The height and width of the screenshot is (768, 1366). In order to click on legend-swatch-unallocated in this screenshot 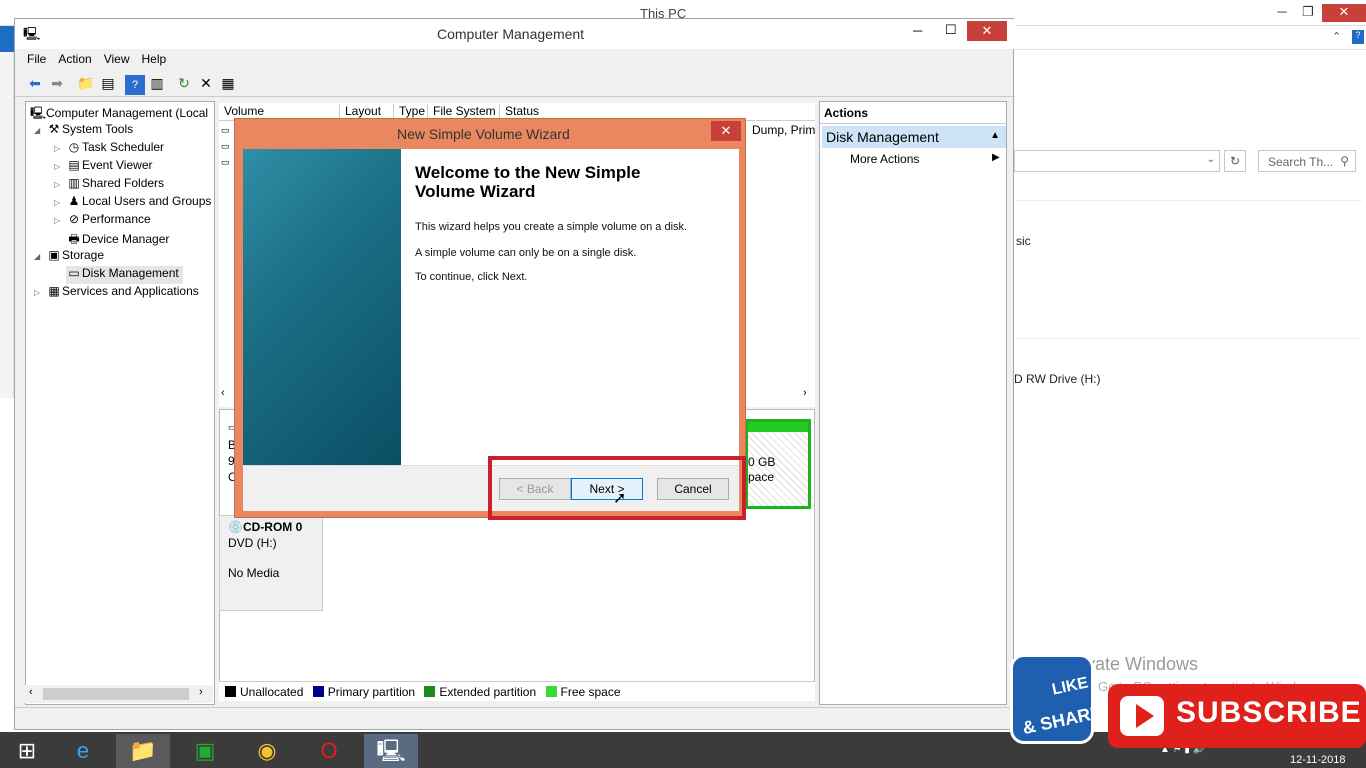, I will do `click(230, 691)`.